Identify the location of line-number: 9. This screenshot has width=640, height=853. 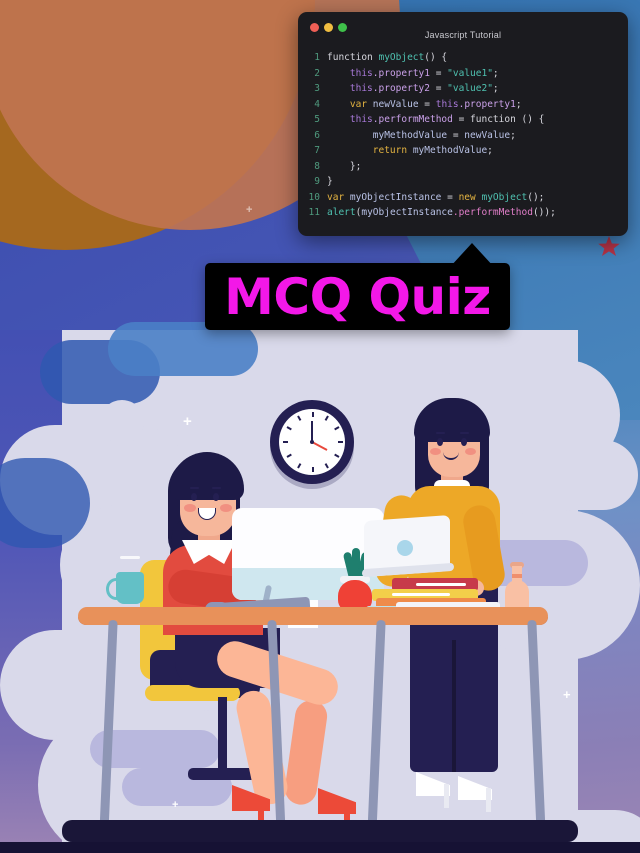
(317, 181).